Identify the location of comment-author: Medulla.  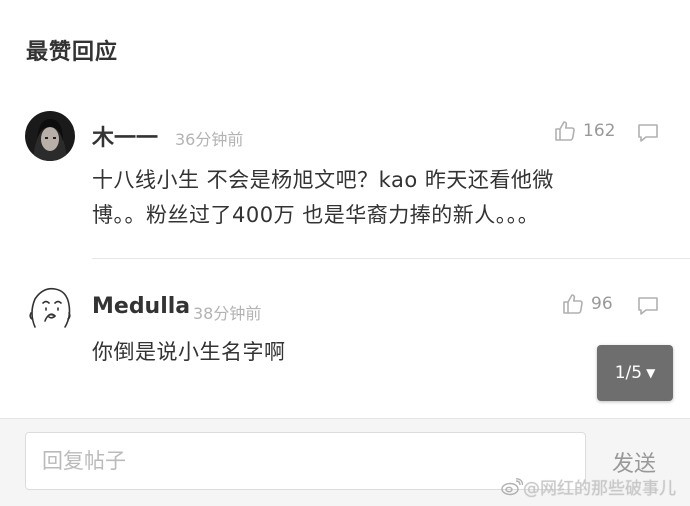
(141, 306).